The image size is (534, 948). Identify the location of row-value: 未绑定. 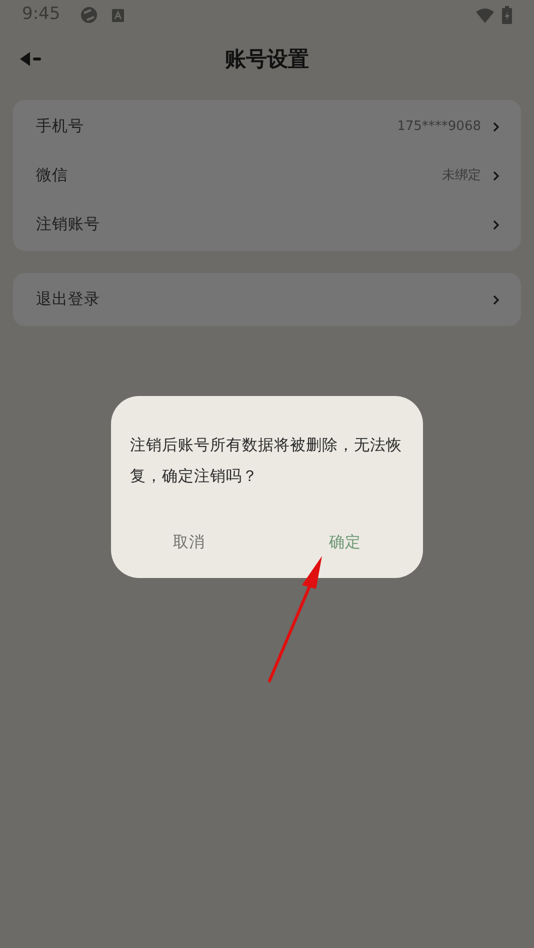
(461, 175).